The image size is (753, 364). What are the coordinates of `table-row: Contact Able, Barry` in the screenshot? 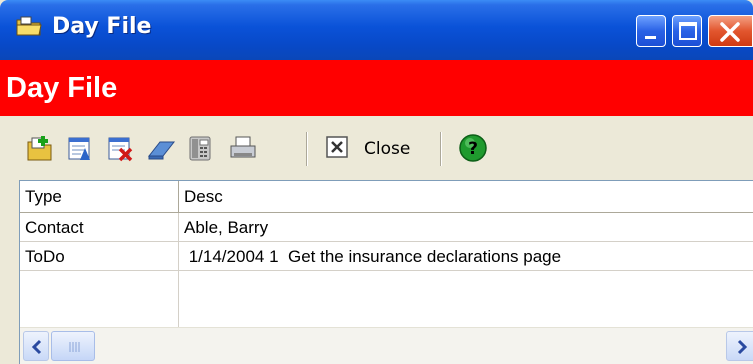 It's located at (386, 228).